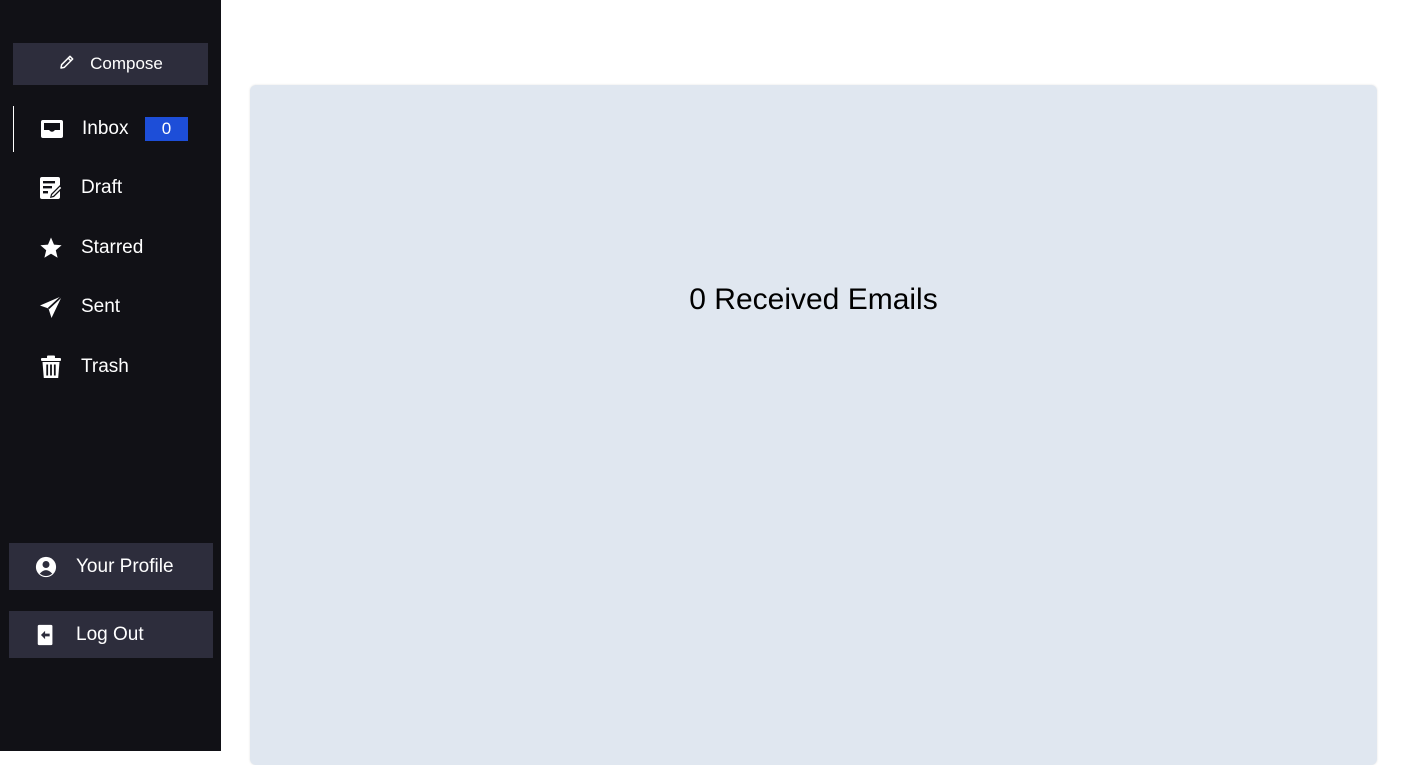  Describe the element at coordinates (105, 128) in the screenshot. I see `sidebar-item-label: Inbox` at that location.